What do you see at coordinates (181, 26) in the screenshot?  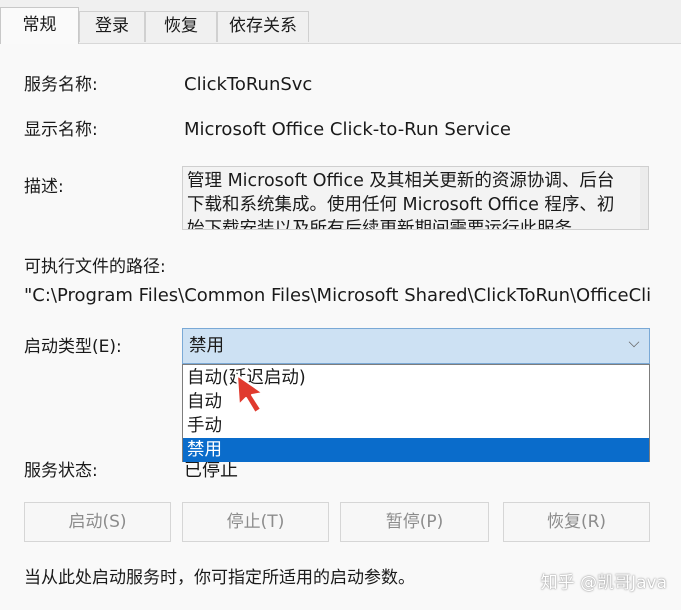 I see `tab-recovery: 恢复` at bounding box center [181, 26].